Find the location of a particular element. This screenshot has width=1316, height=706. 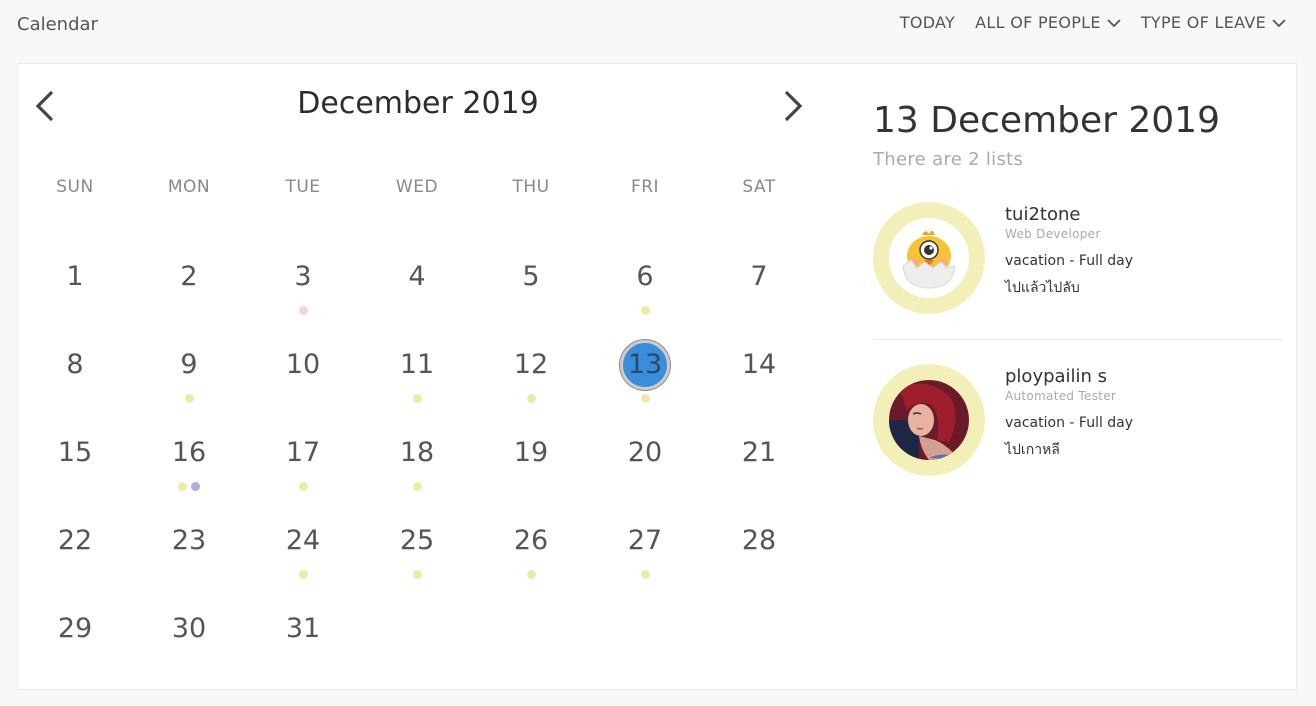

day-number: 13 is located at coordinates (645, 364).